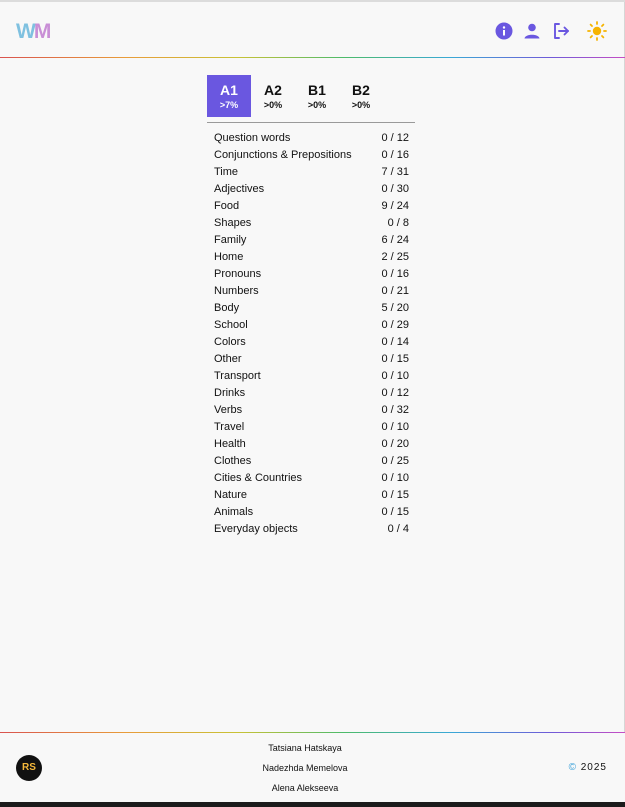  Describe the element at coordinates (228, 359) in the screenshot. I see `topic-name: Other` at that location.